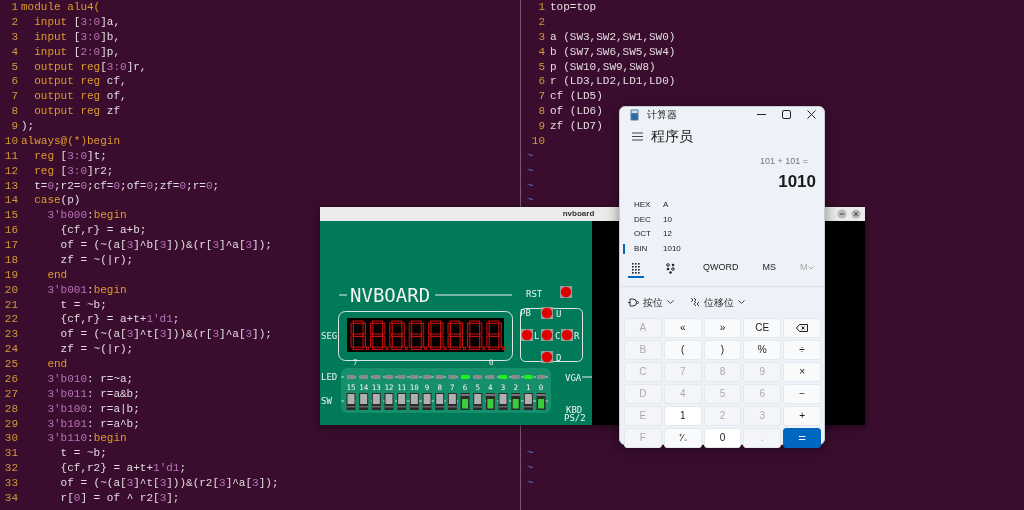 This screenshot has height=510, width=1024. What do you see at coordinates (119, 497) in the screenshot?
I see `code-line: r[0] = of ^ r2[3];` at bounding box center [119, 497].